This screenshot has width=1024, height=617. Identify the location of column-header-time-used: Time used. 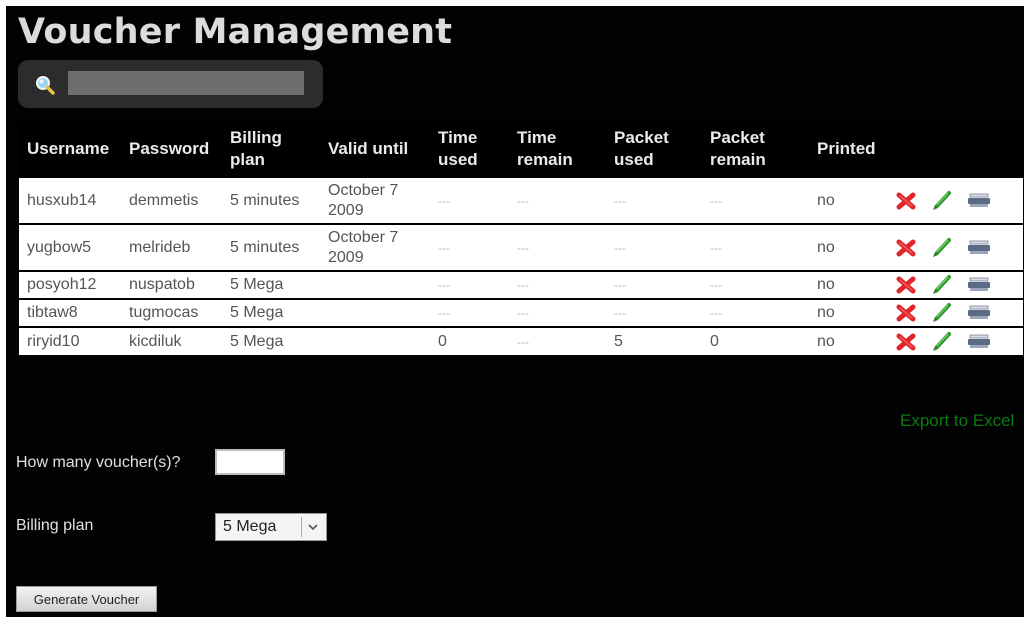
(458, 148).